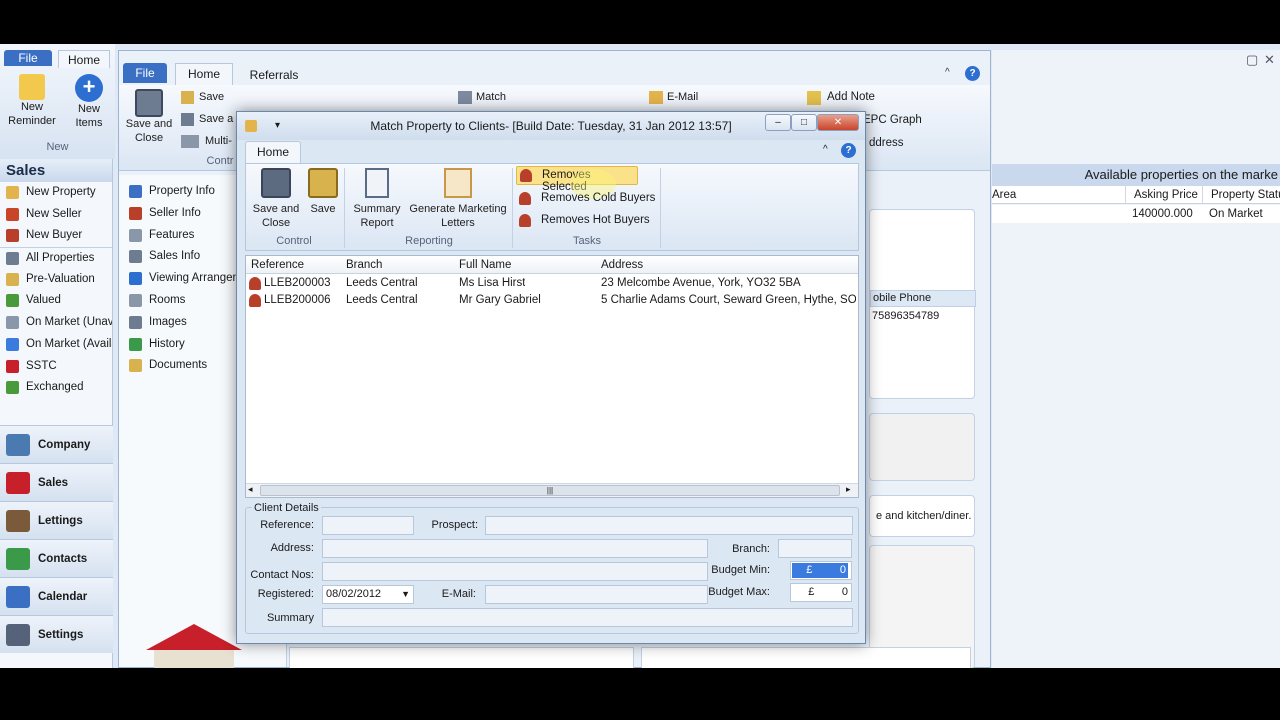 This screenshot has width=1280, height=720. What do you see at coordinates (821, 570) in the screenshot?
I see `budget-min-field: £ 0` at bounding box center [821, 570].